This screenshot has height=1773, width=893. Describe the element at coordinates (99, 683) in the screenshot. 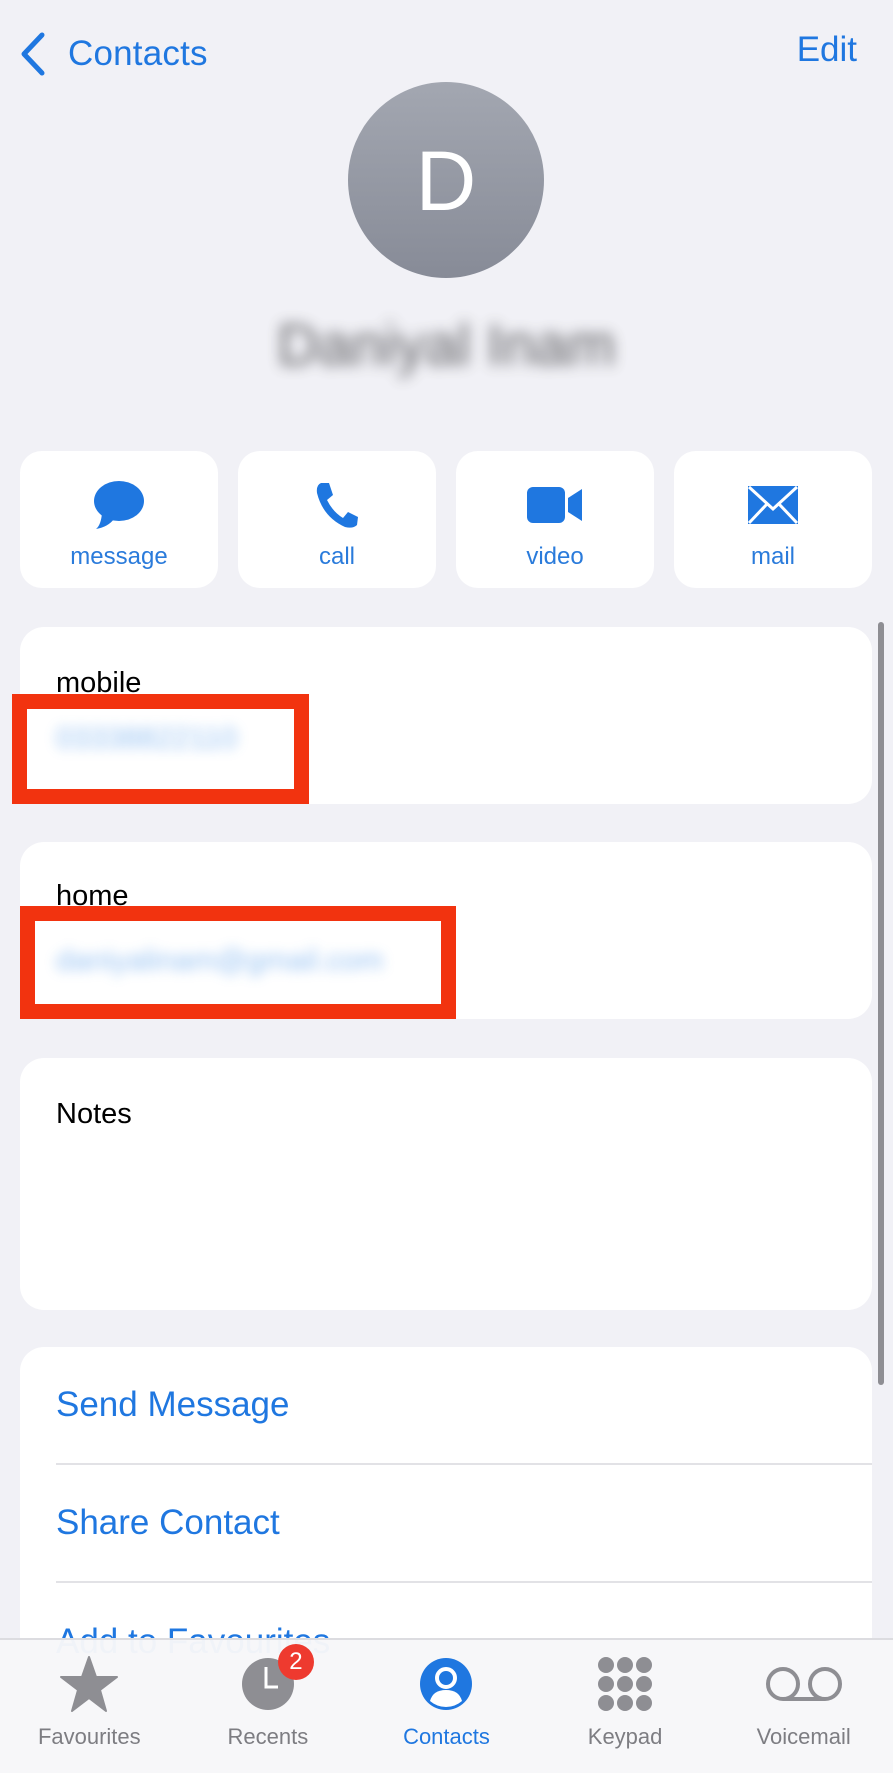

I see `mobile-label: mobile` at that location.